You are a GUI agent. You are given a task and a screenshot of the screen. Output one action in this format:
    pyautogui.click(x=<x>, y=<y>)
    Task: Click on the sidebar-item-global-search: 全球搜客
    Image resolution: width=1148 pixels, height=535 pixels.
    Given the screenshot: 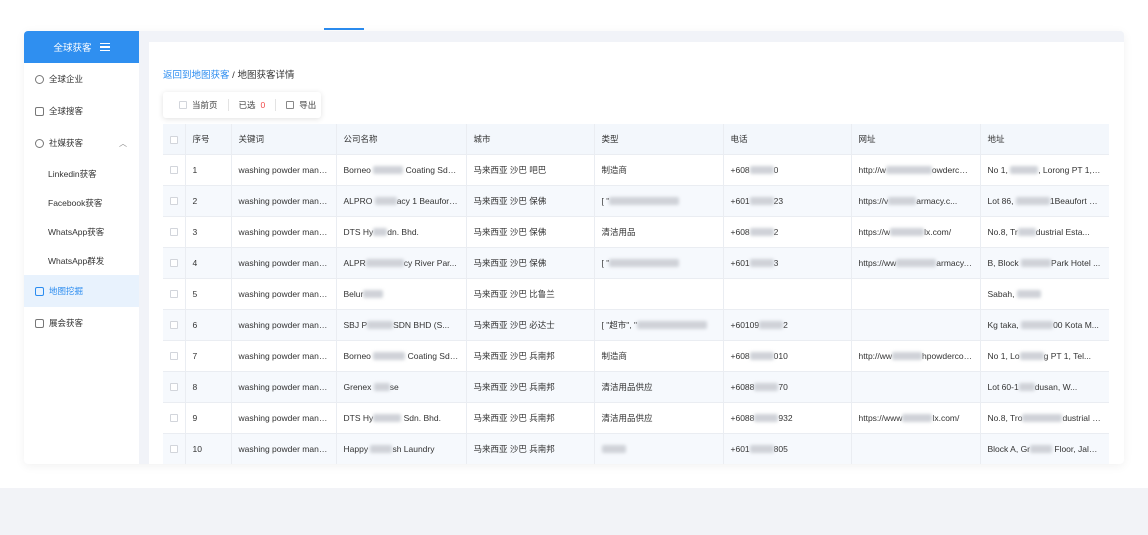 What is the action you would take?
    pyautogui.click(x=81, y=111)
    